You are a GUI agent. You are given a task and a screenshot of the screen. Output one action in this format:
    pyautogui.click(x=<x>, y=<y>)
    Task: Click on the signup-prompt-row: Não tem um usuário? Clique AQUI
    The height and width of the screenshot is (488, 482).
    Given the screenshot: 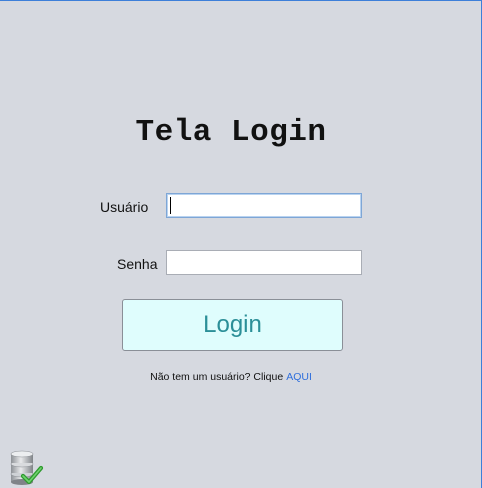 What is the action you would take?
    pyautogui.click(x=231, y=377)
    